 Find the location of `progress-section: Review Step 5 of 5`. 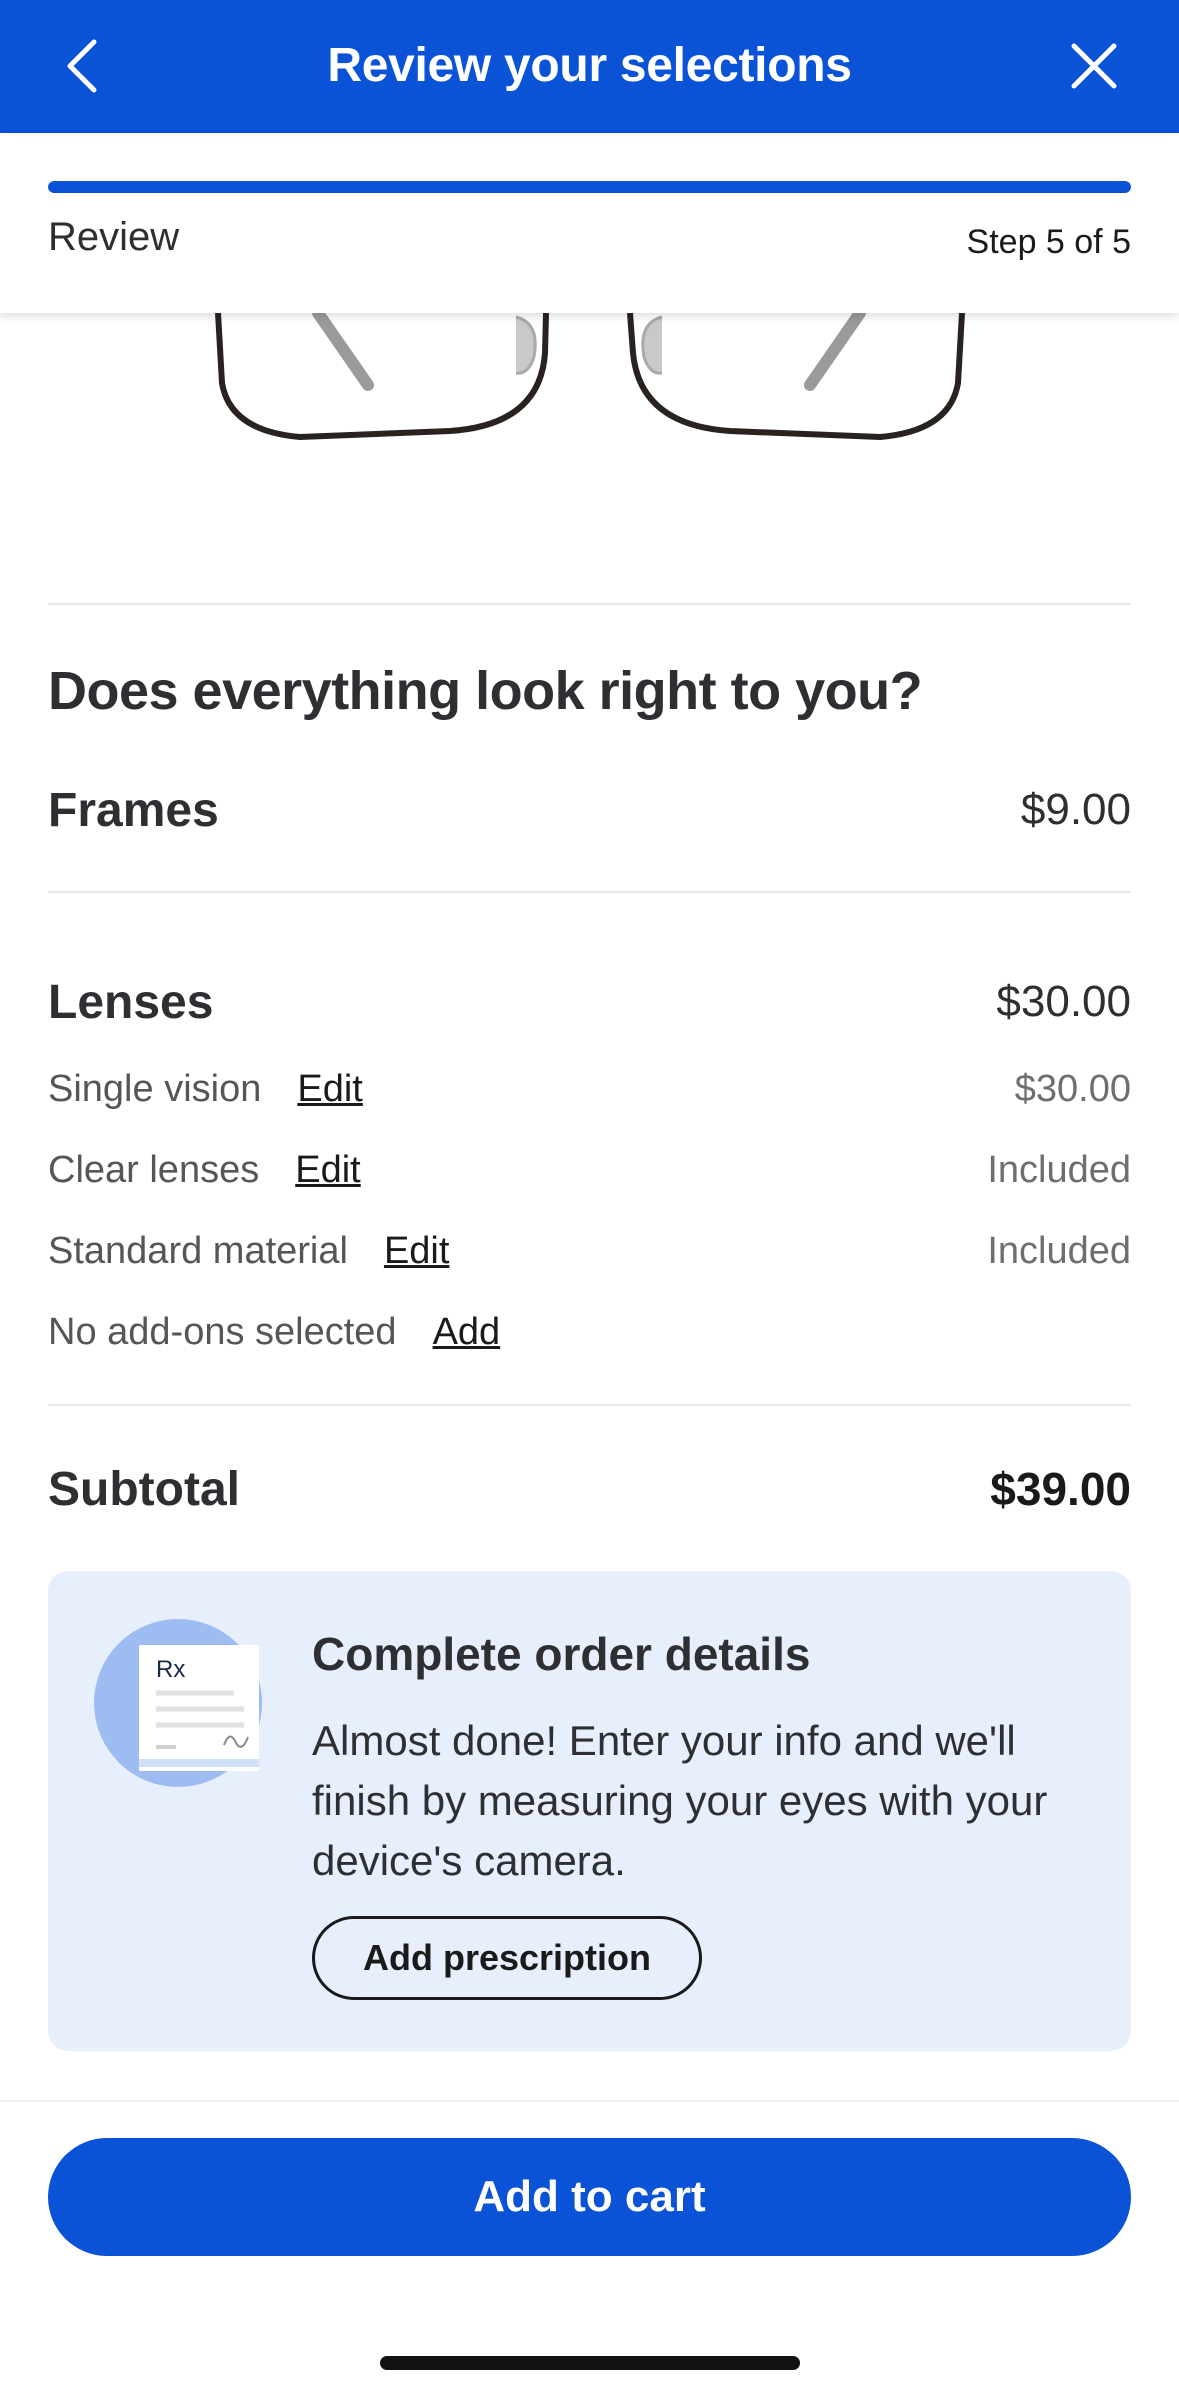

progress-section: Review Step 5 of 5 is located at coordinates (589, 223).